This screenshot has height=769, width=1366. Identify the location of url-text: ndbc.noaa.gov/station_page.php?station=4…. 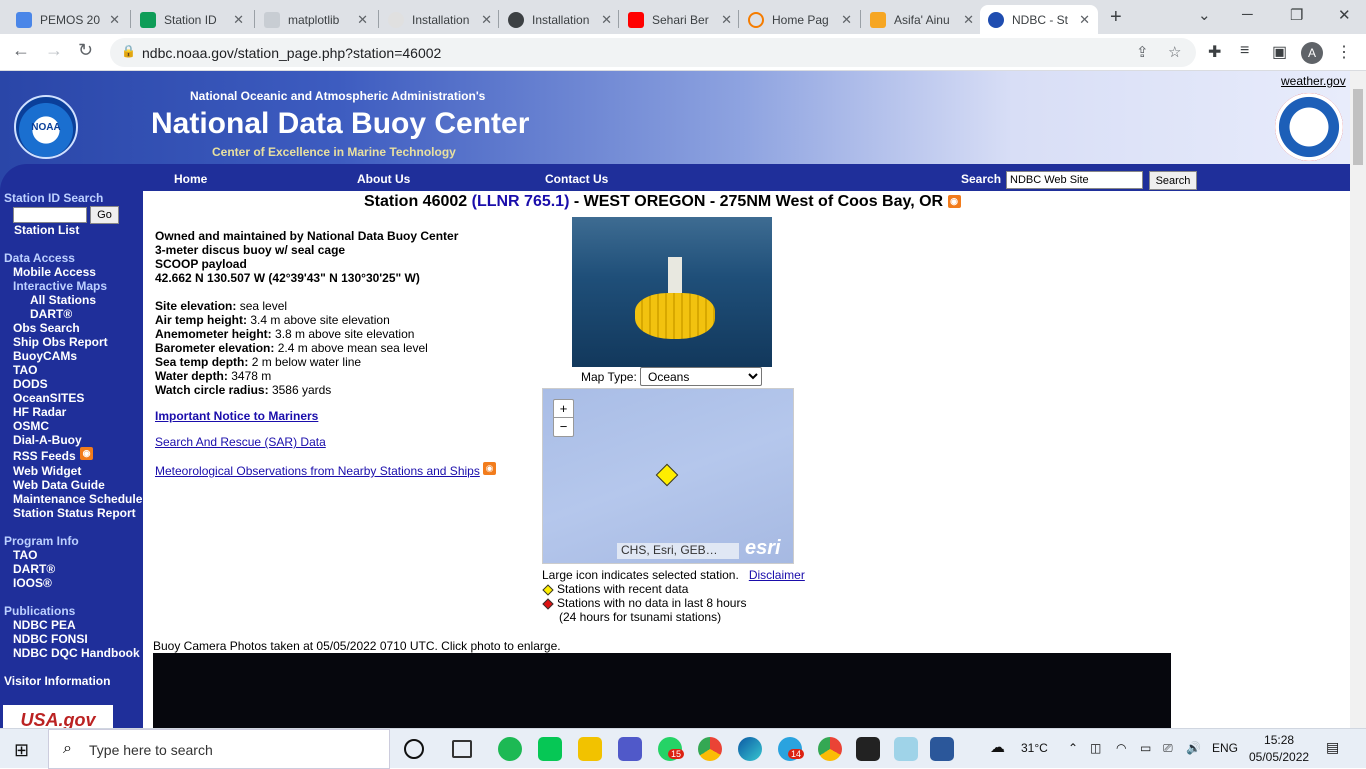
(291, 53).